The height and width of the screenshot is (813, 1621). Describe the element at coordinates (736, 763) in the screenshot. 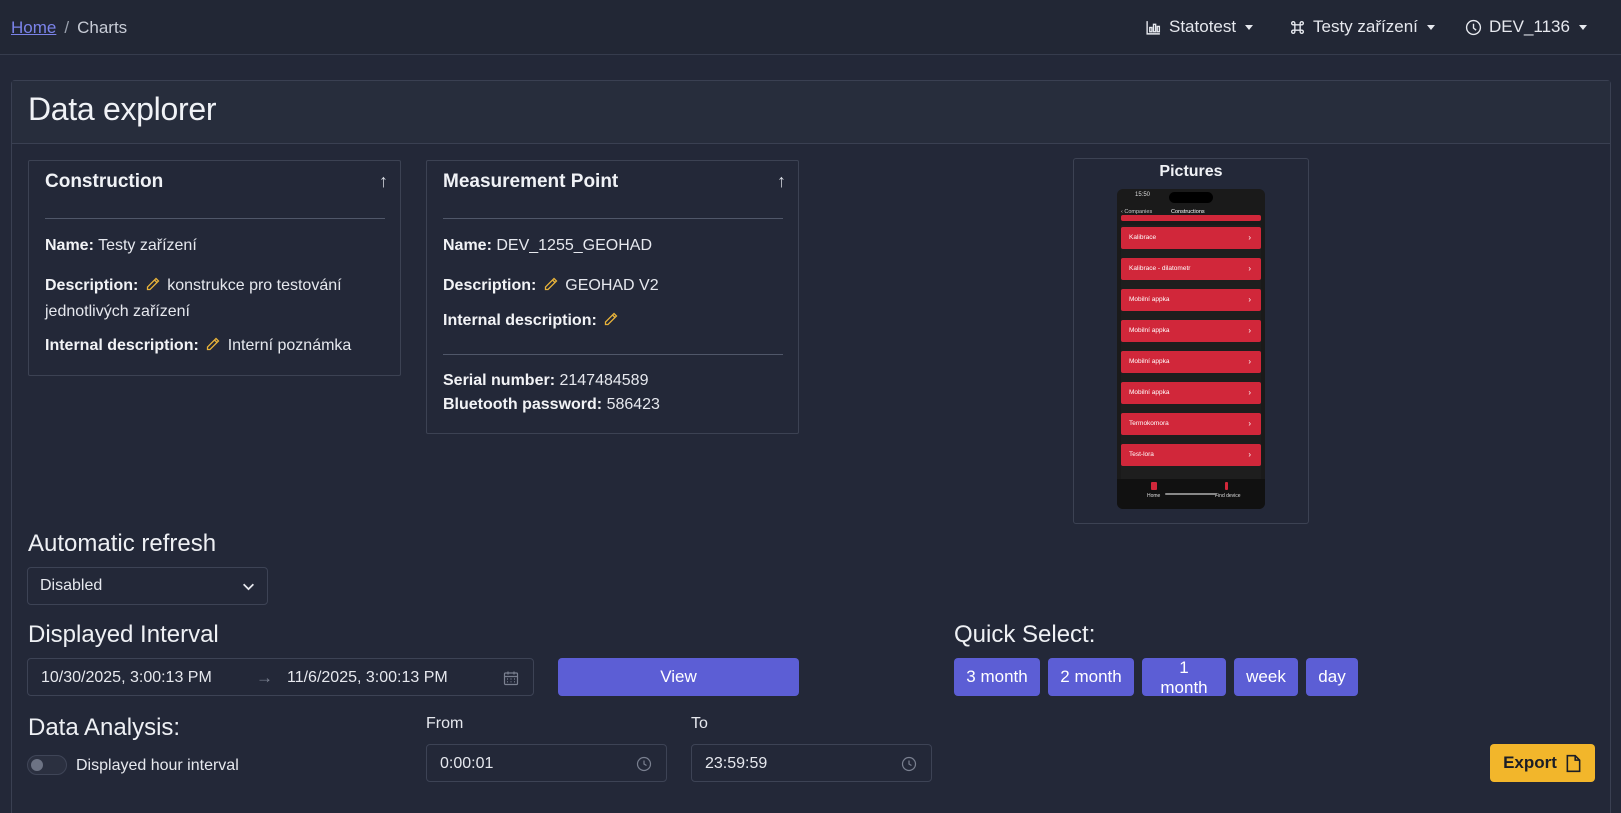

I see `to-time-value: 23:59:59` at that location.